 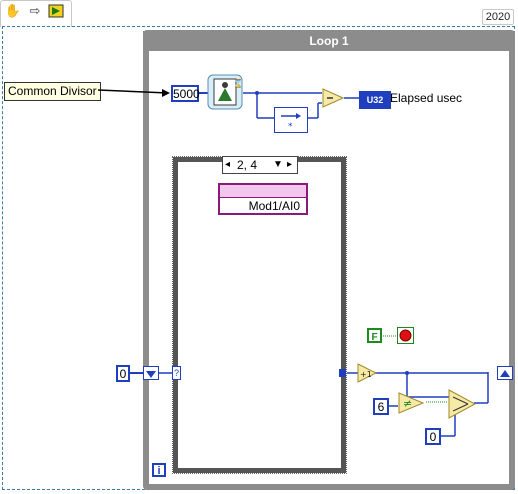 What do you see at coordinates (159, 470) in the screenshot?
I see `iteration-terminal: i` at bounding box center [159, 470].